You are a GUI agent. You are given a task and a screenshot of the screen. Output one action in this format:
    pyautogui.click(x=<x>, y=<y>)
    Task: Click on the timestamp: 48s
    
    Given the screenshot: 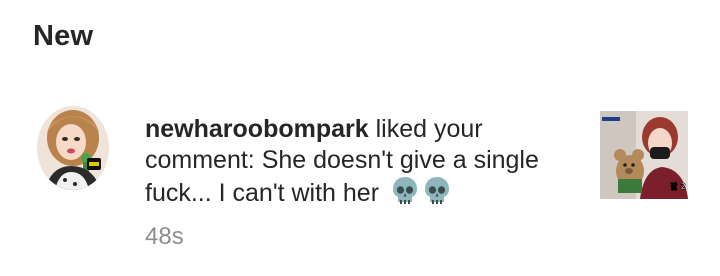 What is the action you would take?
    pyautogui.click(x=164, y=236)
    